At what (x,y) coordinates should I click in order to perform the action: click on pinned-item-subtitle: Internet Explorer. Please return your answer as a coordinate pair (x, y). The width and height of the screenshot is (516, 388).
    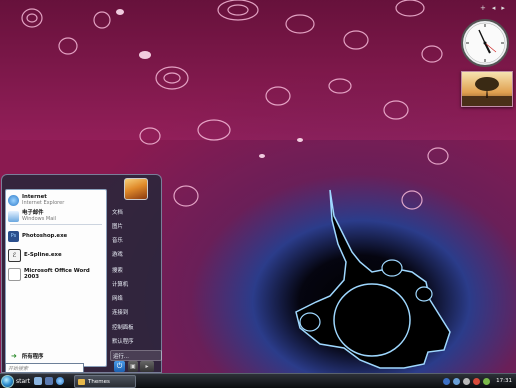
    Looking at the image, I should click on (43, 203).